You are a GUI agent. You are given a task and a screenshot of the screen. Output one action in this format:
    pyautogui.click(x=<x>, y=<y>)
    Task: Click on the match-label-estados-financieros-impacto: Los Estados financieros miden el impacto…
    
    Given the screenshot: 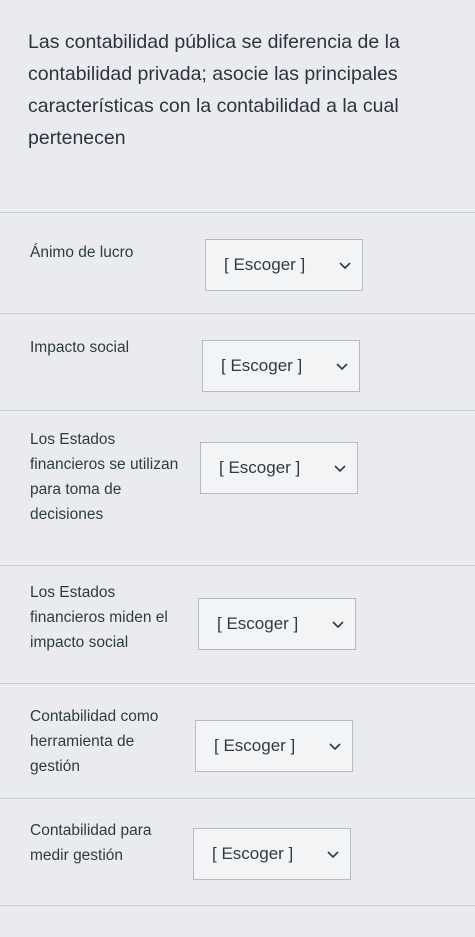 What is the action you would take?
    pyautogui.click(x=99, y=617)
    